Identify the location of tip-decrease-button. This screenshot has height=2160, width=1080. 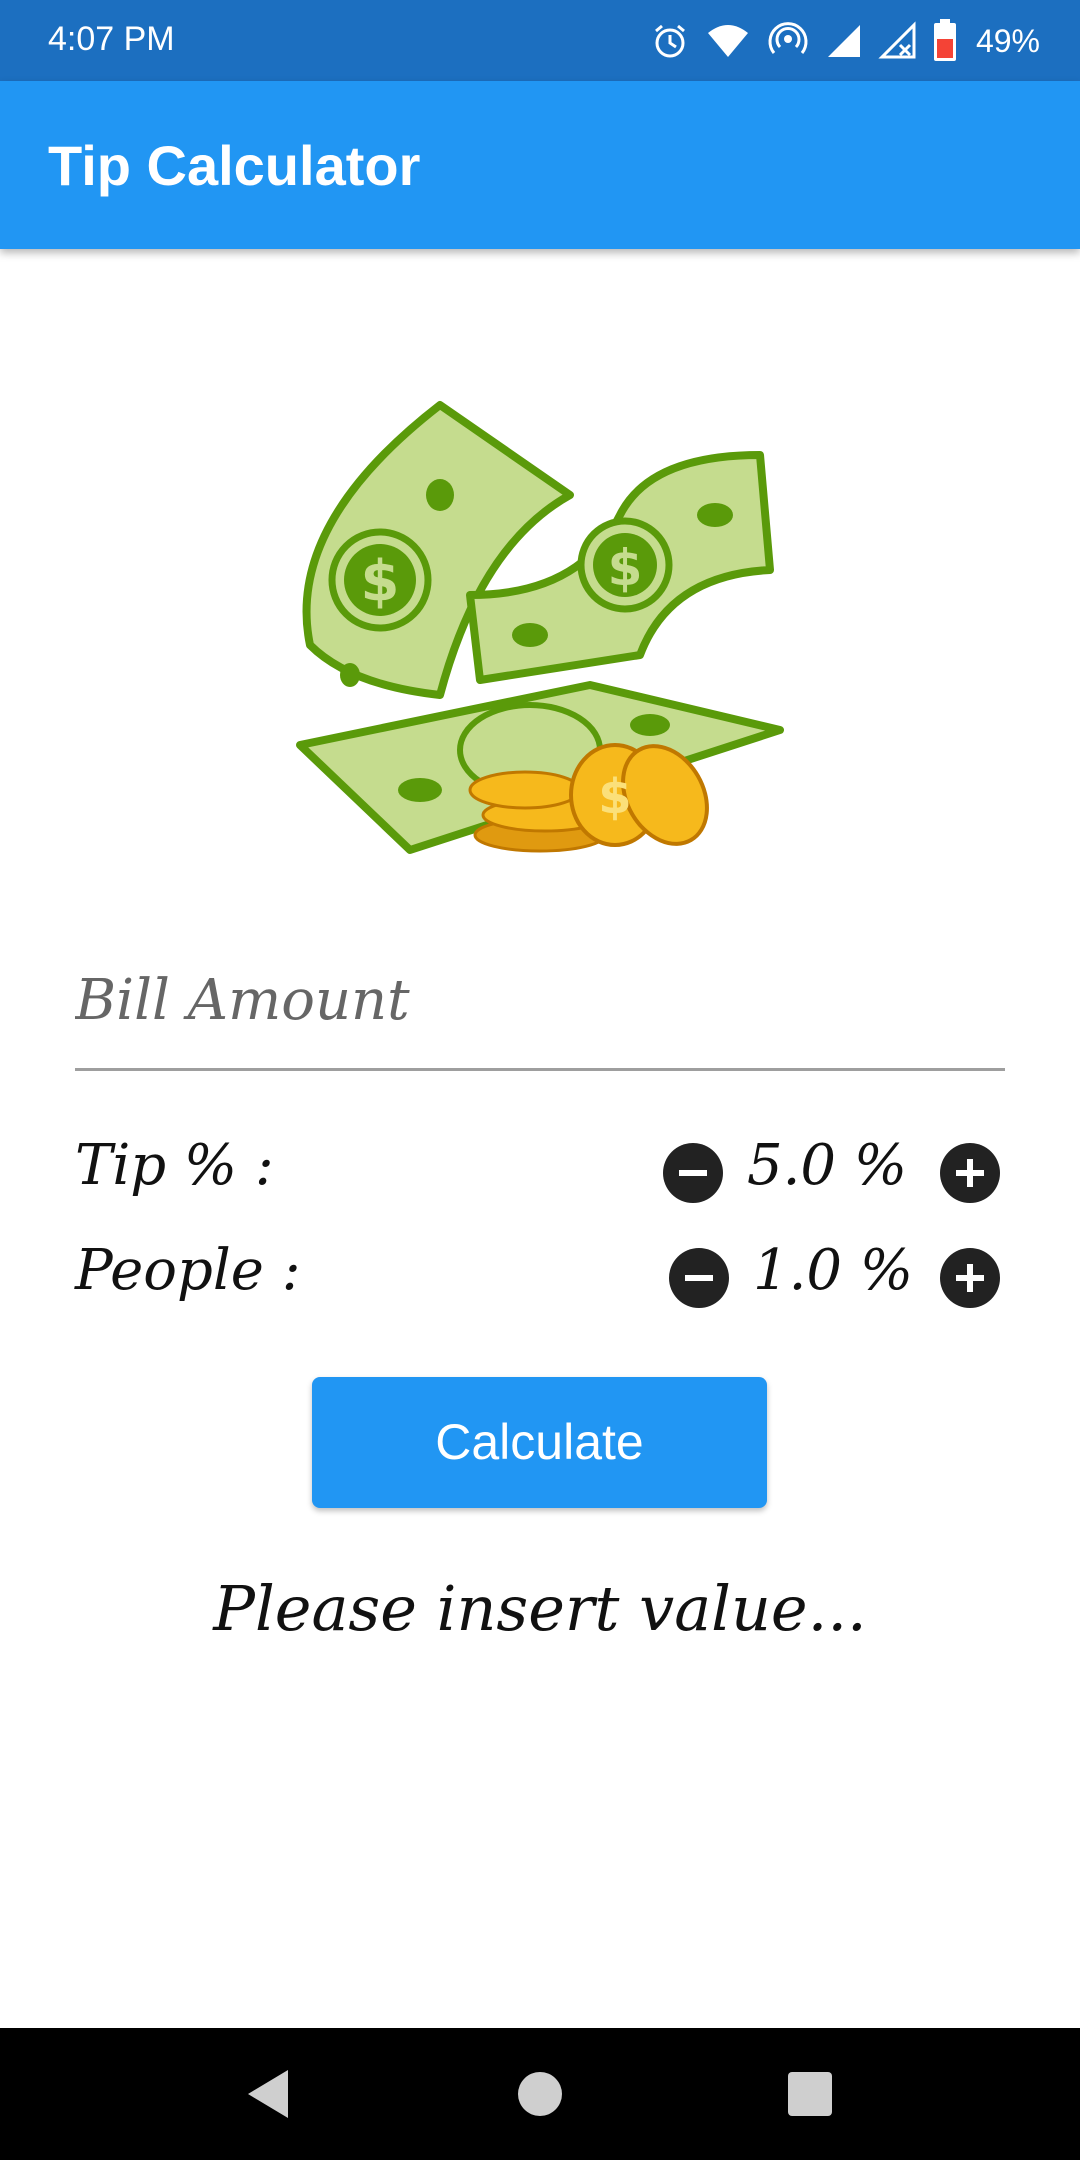
(693, 1173).